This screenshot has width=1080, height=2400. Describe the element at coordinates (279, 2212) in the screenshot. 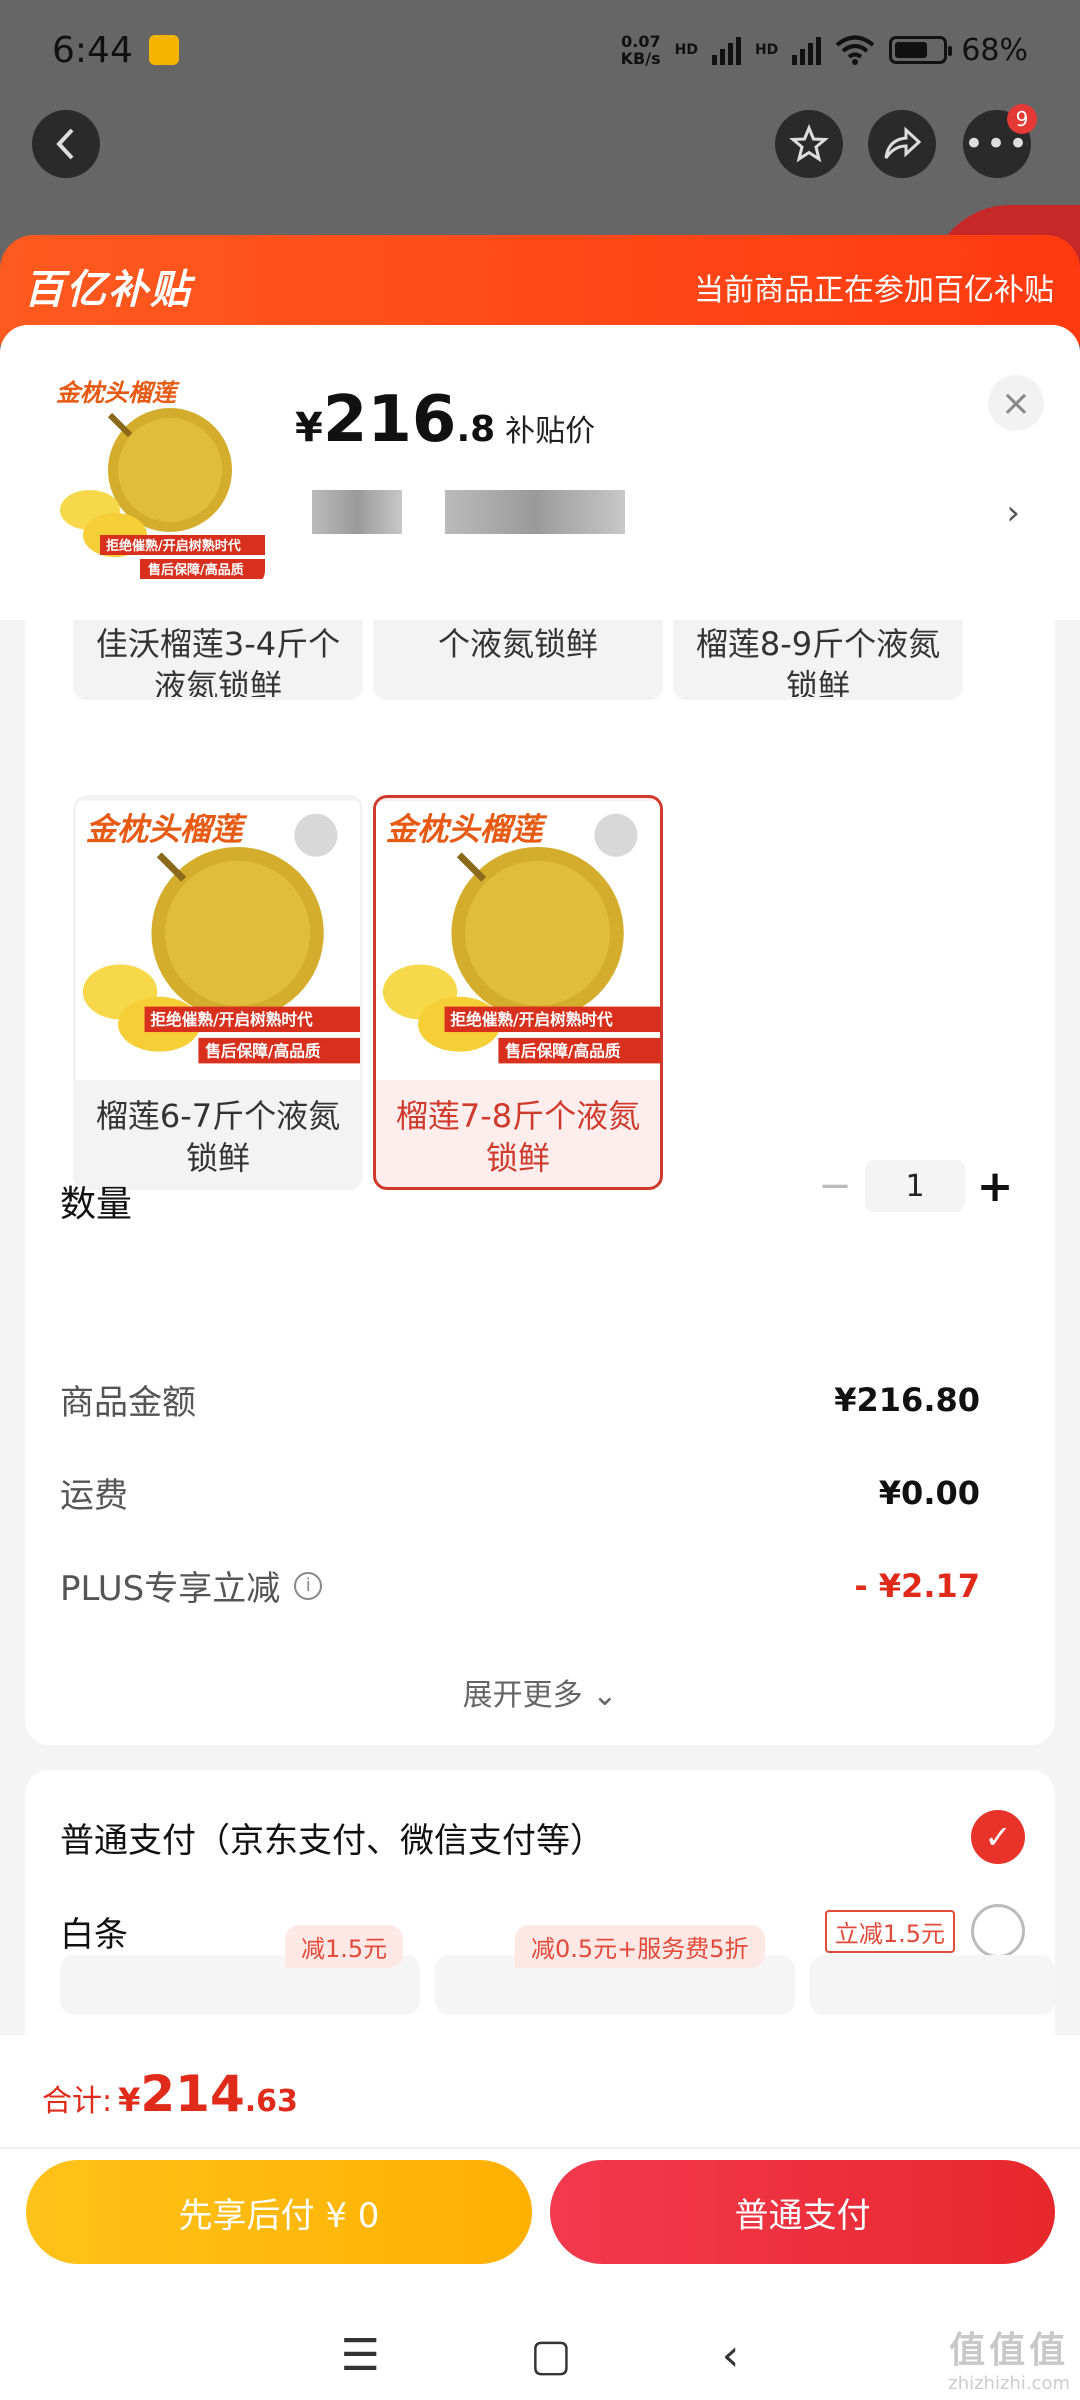

I see `pay-later-button: 先享后付 ¥ 0` at that location.